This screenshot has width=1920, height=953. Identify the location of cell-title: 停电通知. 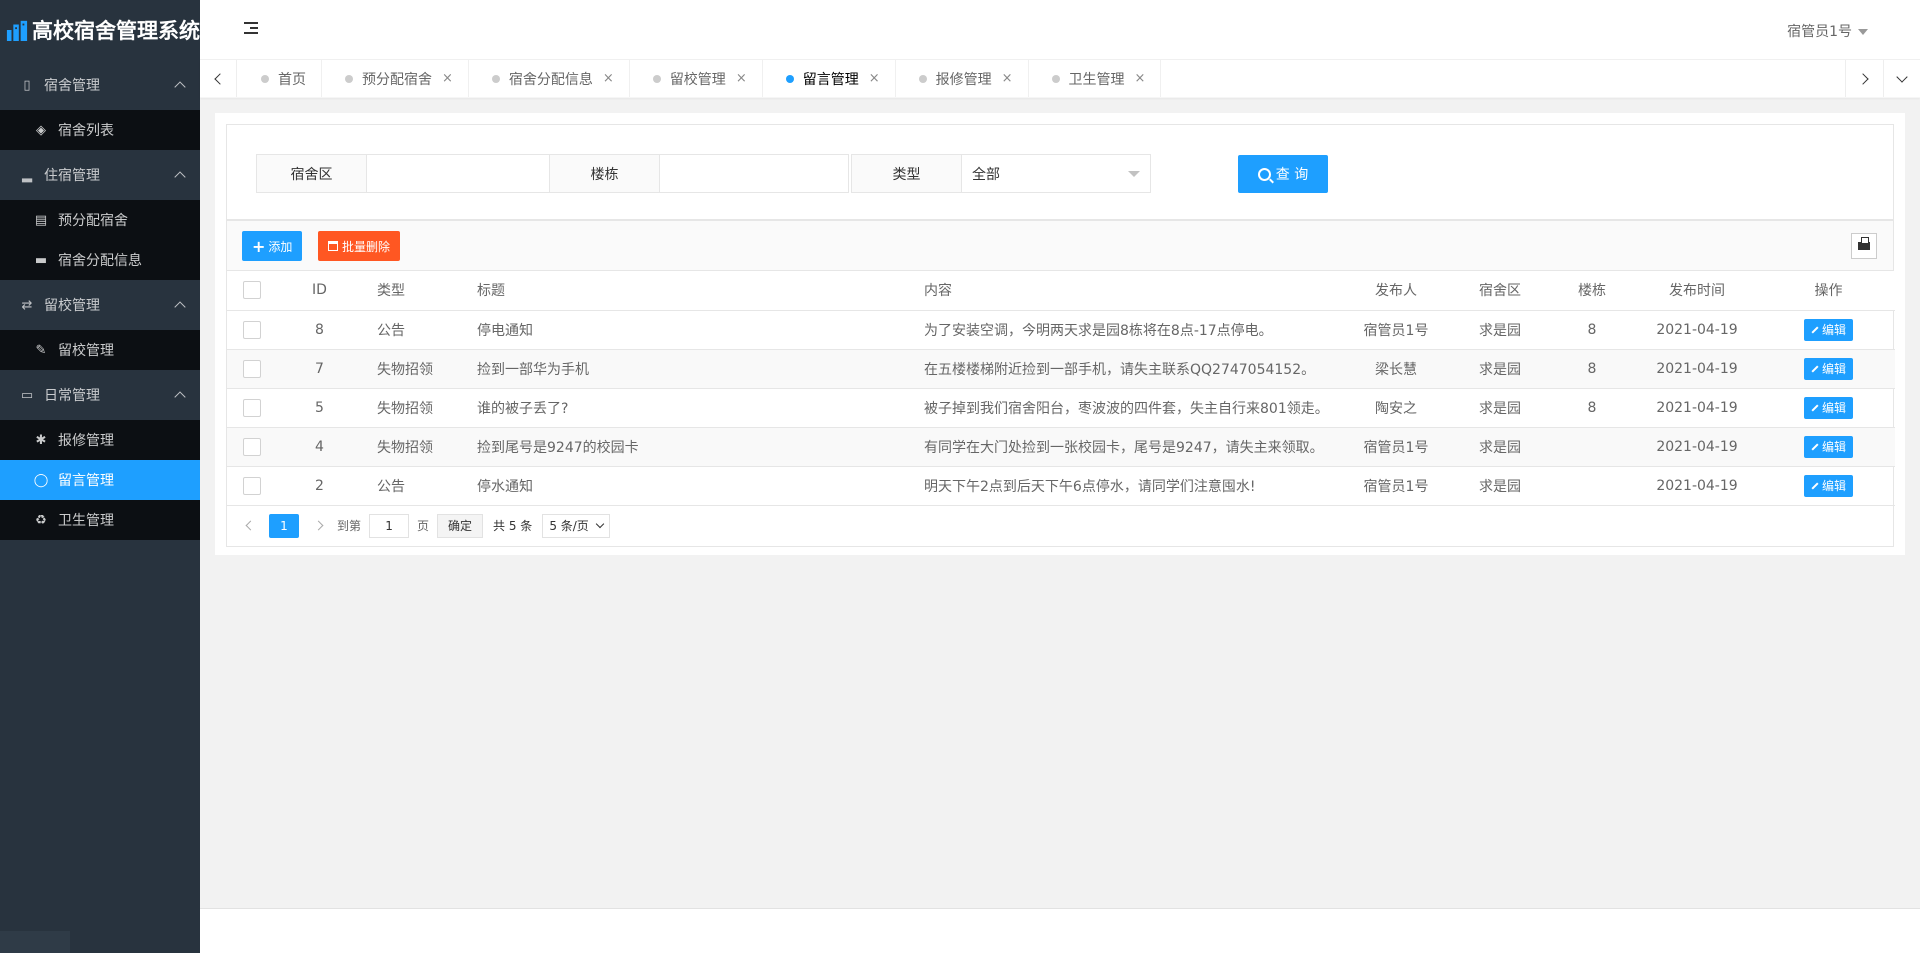
(685, 330).